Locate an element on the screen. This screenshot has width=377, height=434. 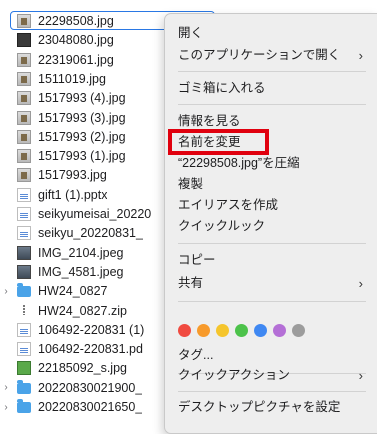
file-name: 1517993 (3).jpg is located at coordinates (82, 117).